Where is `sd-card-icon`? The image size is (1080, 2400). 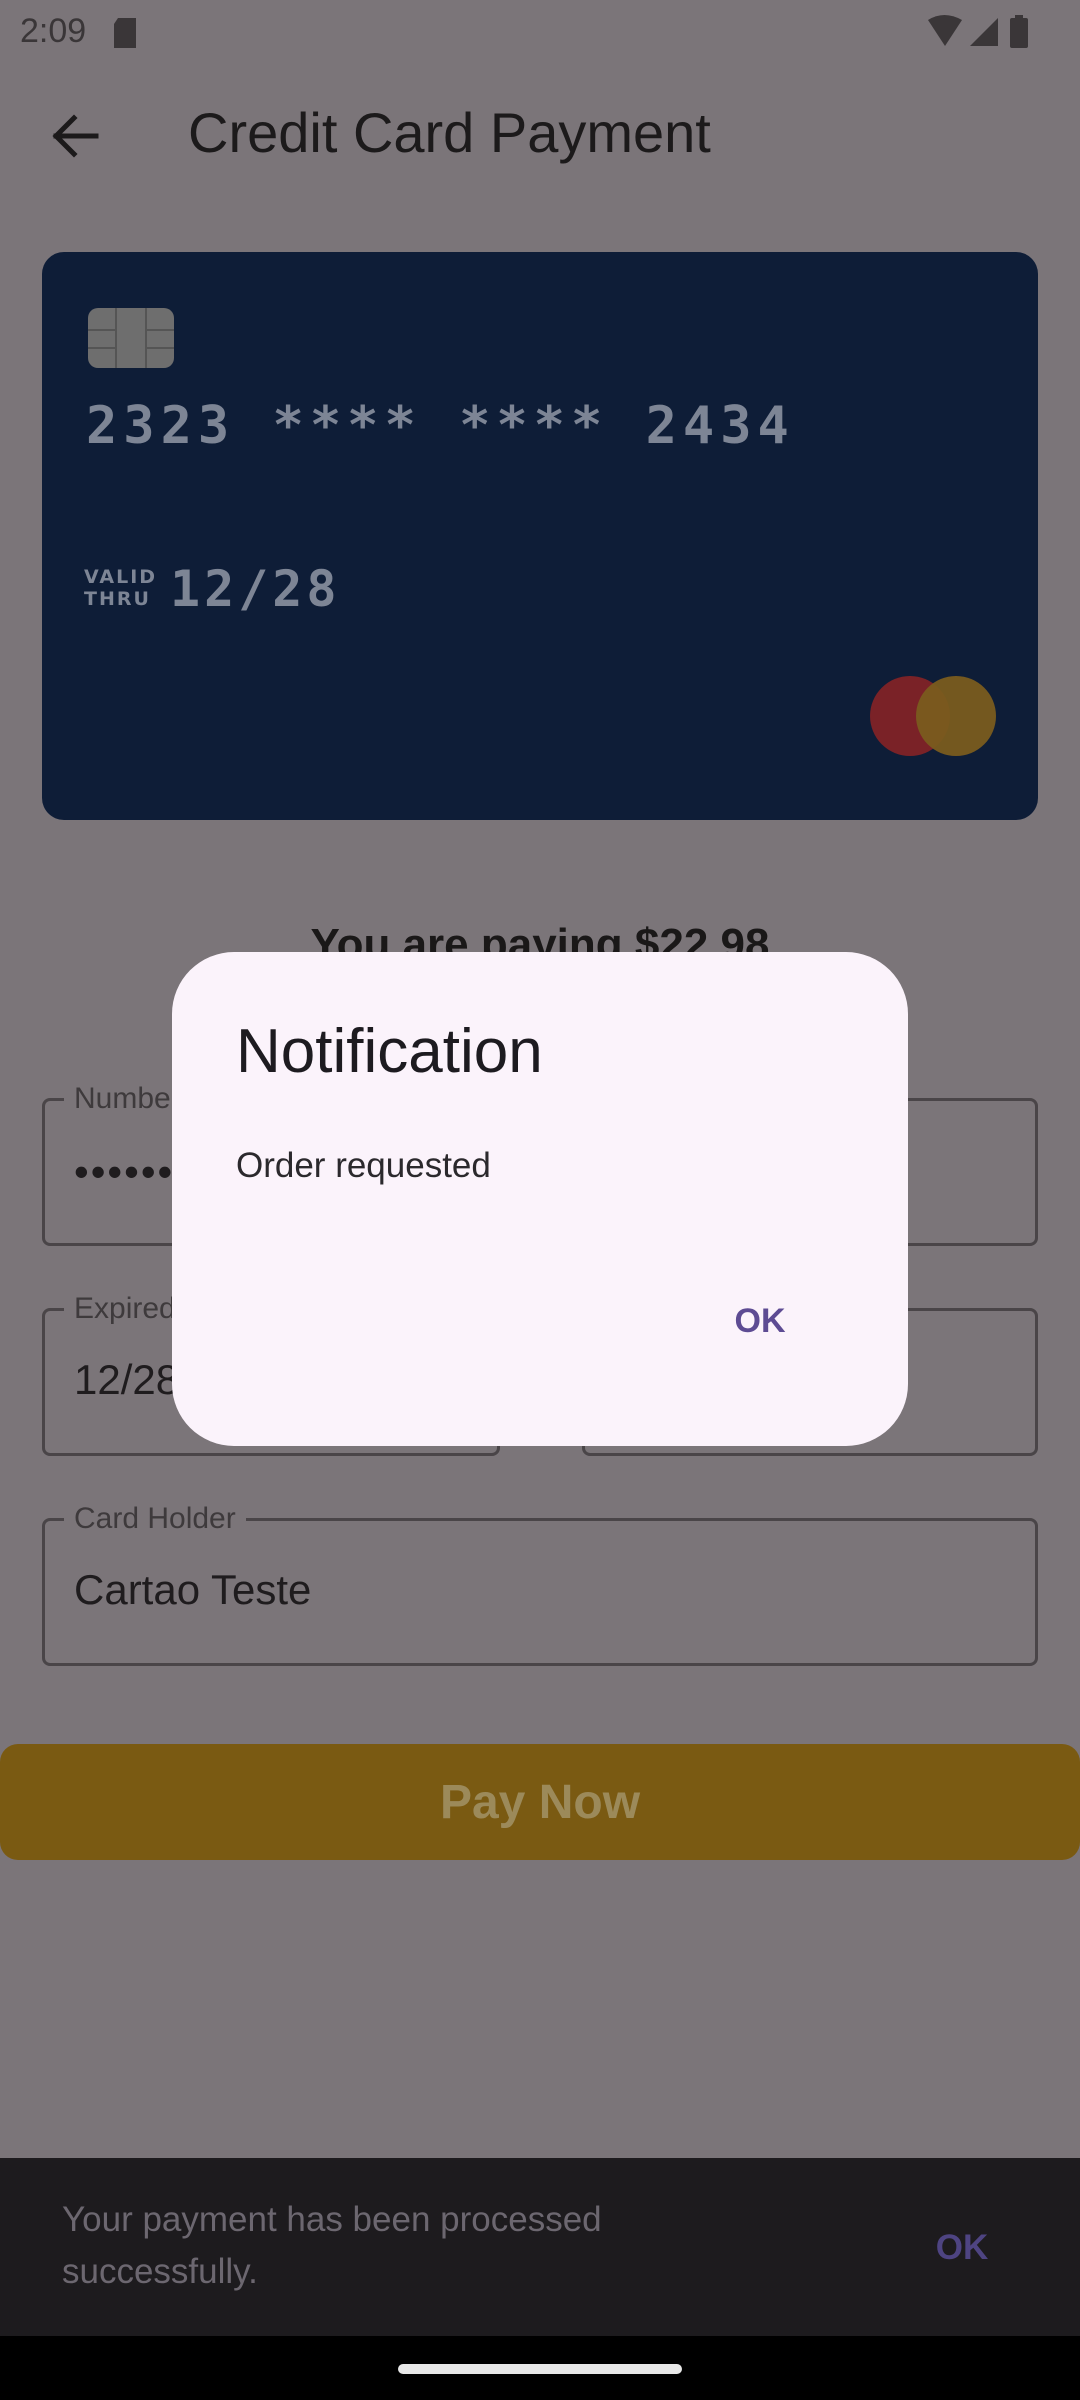 sd-card-icon is located at coordinates (125, 33).